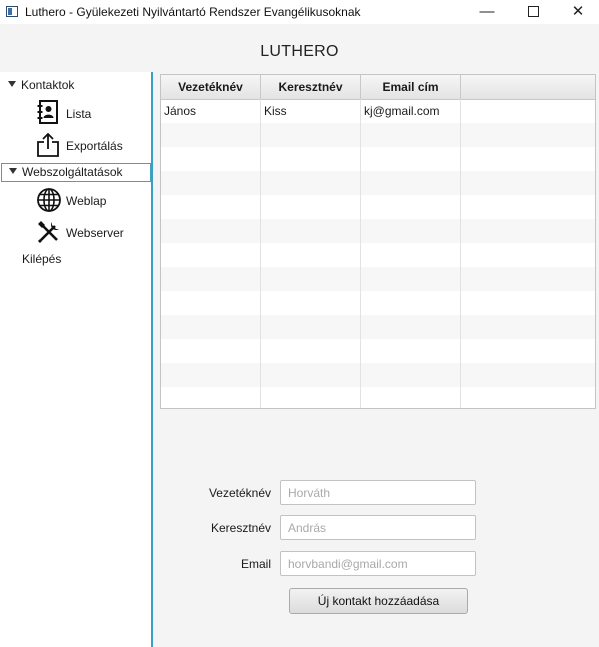 This screenshot has height=647, width=599. I want to click on tree-item-lista: Lista, so click(93, 114).